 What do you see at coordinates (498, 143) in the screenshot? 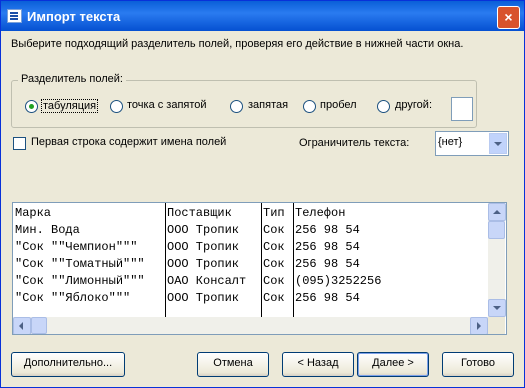
I see `chevron-down-icon` at bounding box center [498, 143].